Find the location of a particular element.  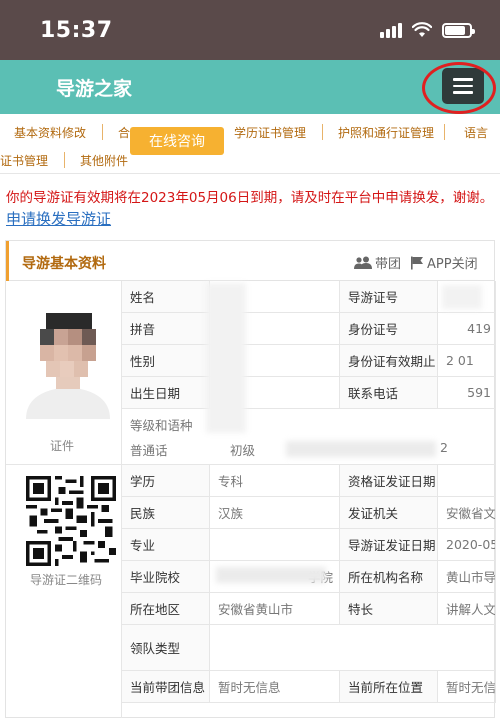

photo-caption: 证件 is located at coordinates (62, 446).